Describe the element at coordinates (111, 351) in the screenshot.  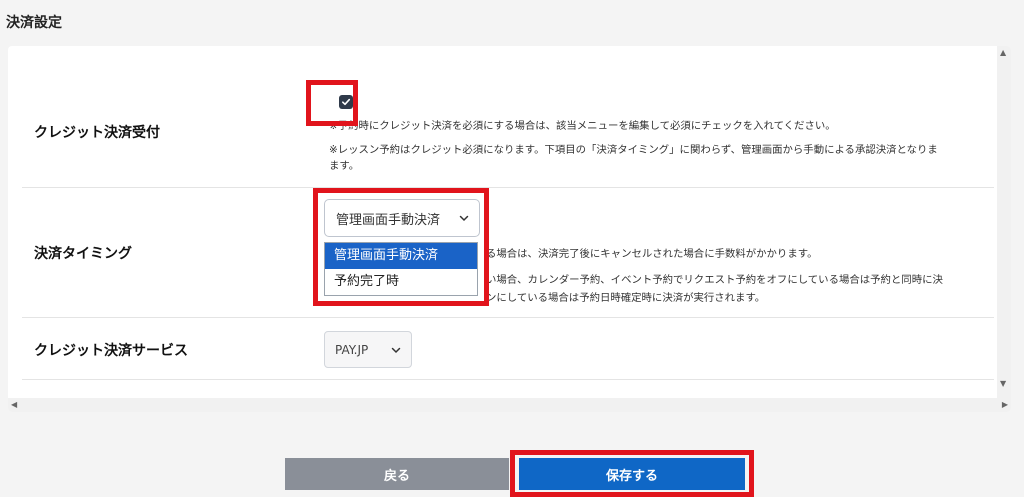
I see `service-label: クレジット決済サービス` at that location.